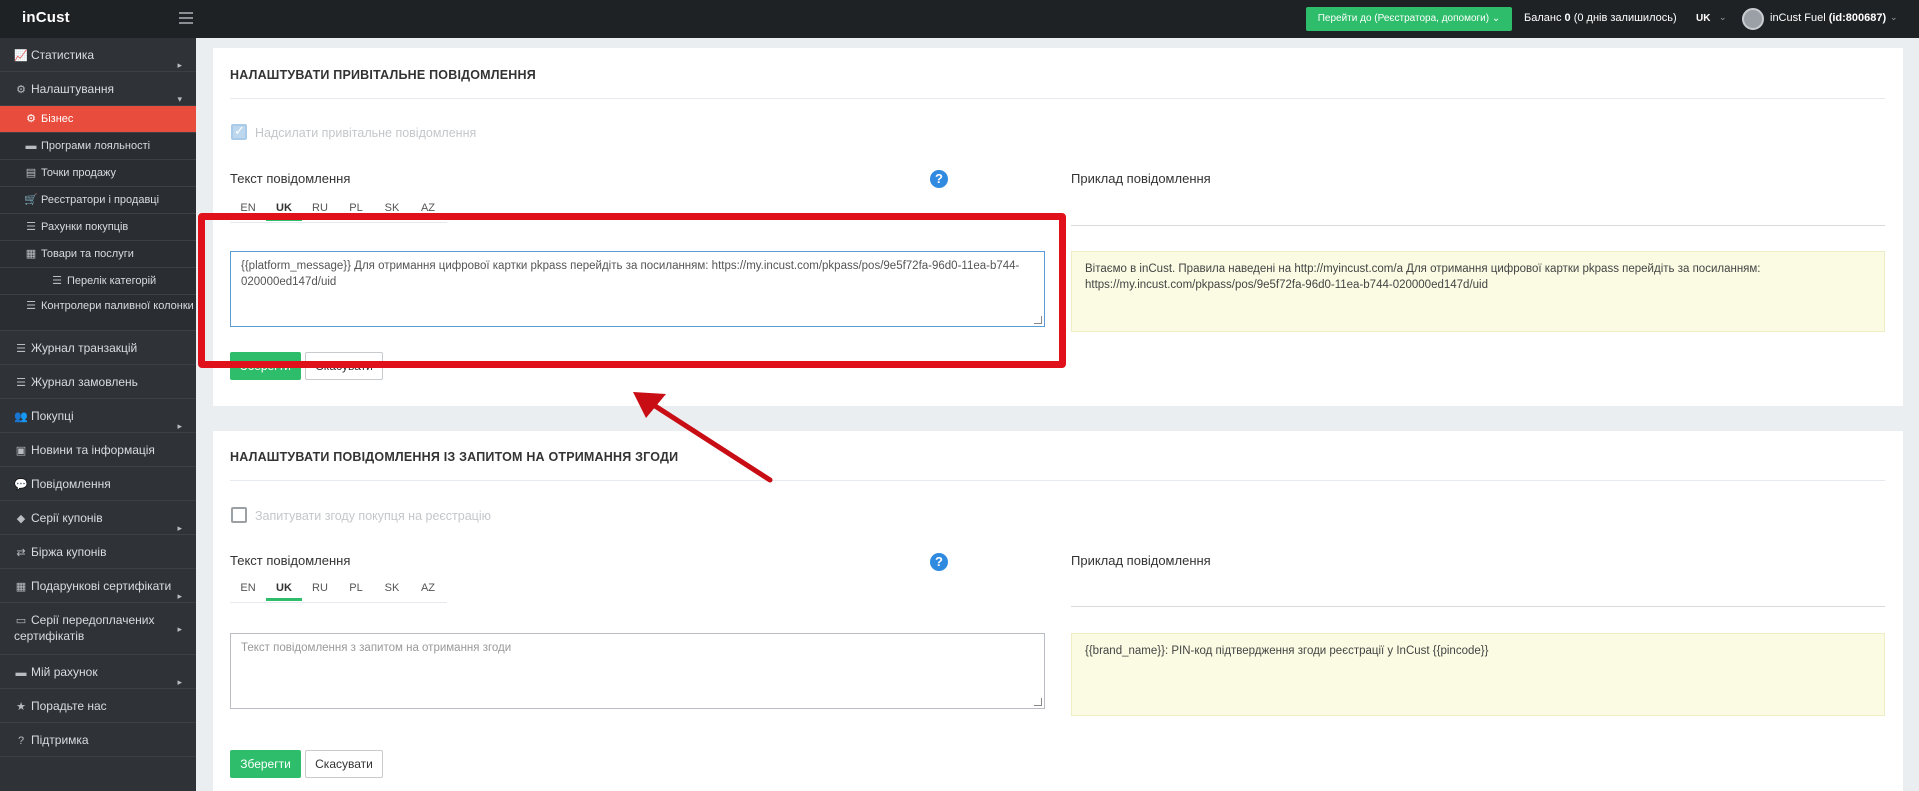  What do you see at coordinates (98, 146) in the screenshot?
I see `sidebar-item-loyalty-programs: ▬ Програми лояльності` at bounding box center [98, 146].